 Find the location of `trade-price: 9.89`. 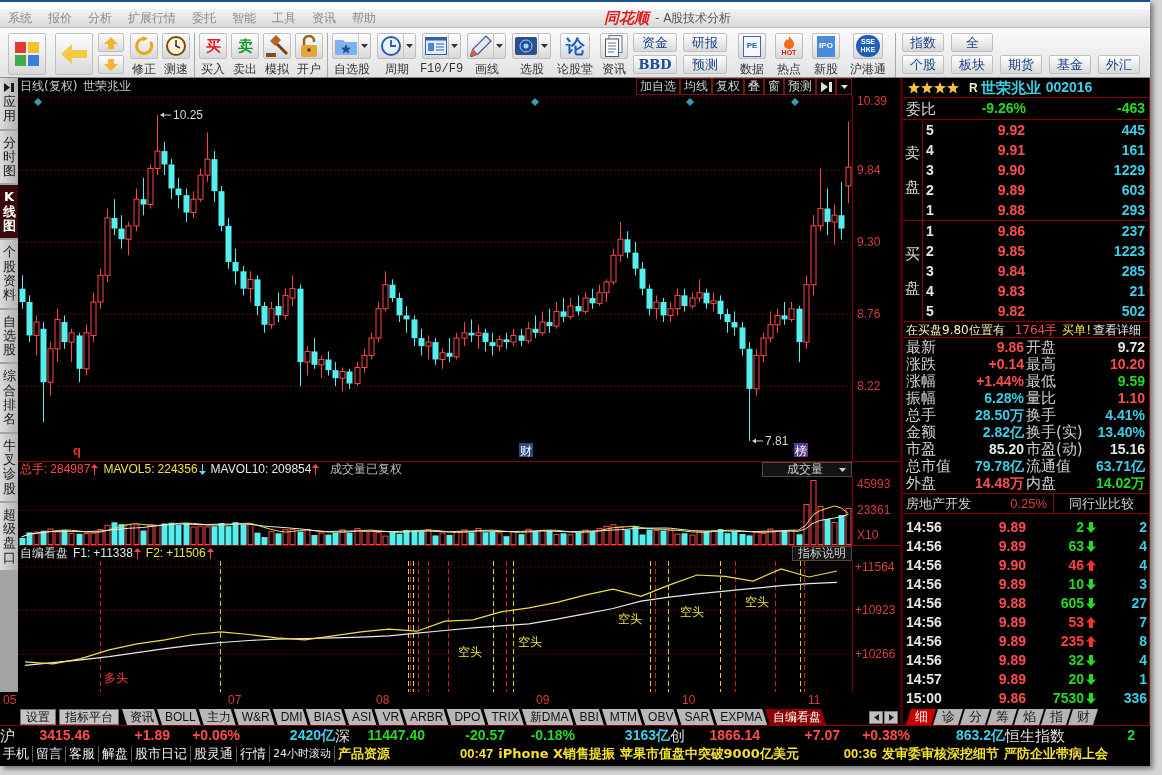

trade-price: 9.89 is located at coordinates (1011, 679).